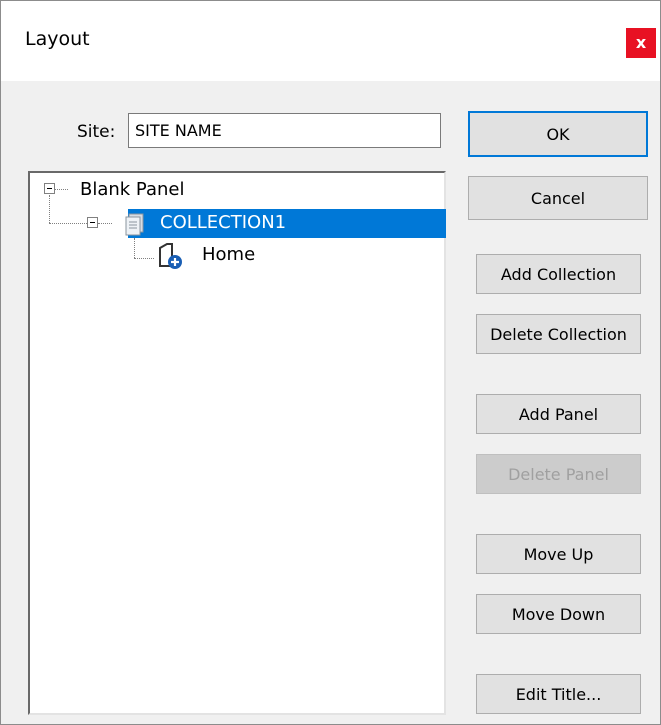 This screenshot has height=725, width=661. I want to click on move-down-button: Move Down, so click(558, 614).